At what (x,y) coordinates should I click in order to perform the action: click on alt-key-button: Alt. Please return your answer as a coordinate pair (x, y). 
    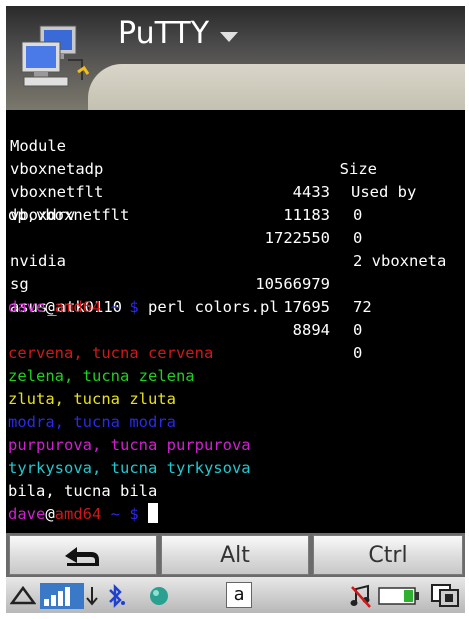
    Looking at the image, I should click on (235, 555).